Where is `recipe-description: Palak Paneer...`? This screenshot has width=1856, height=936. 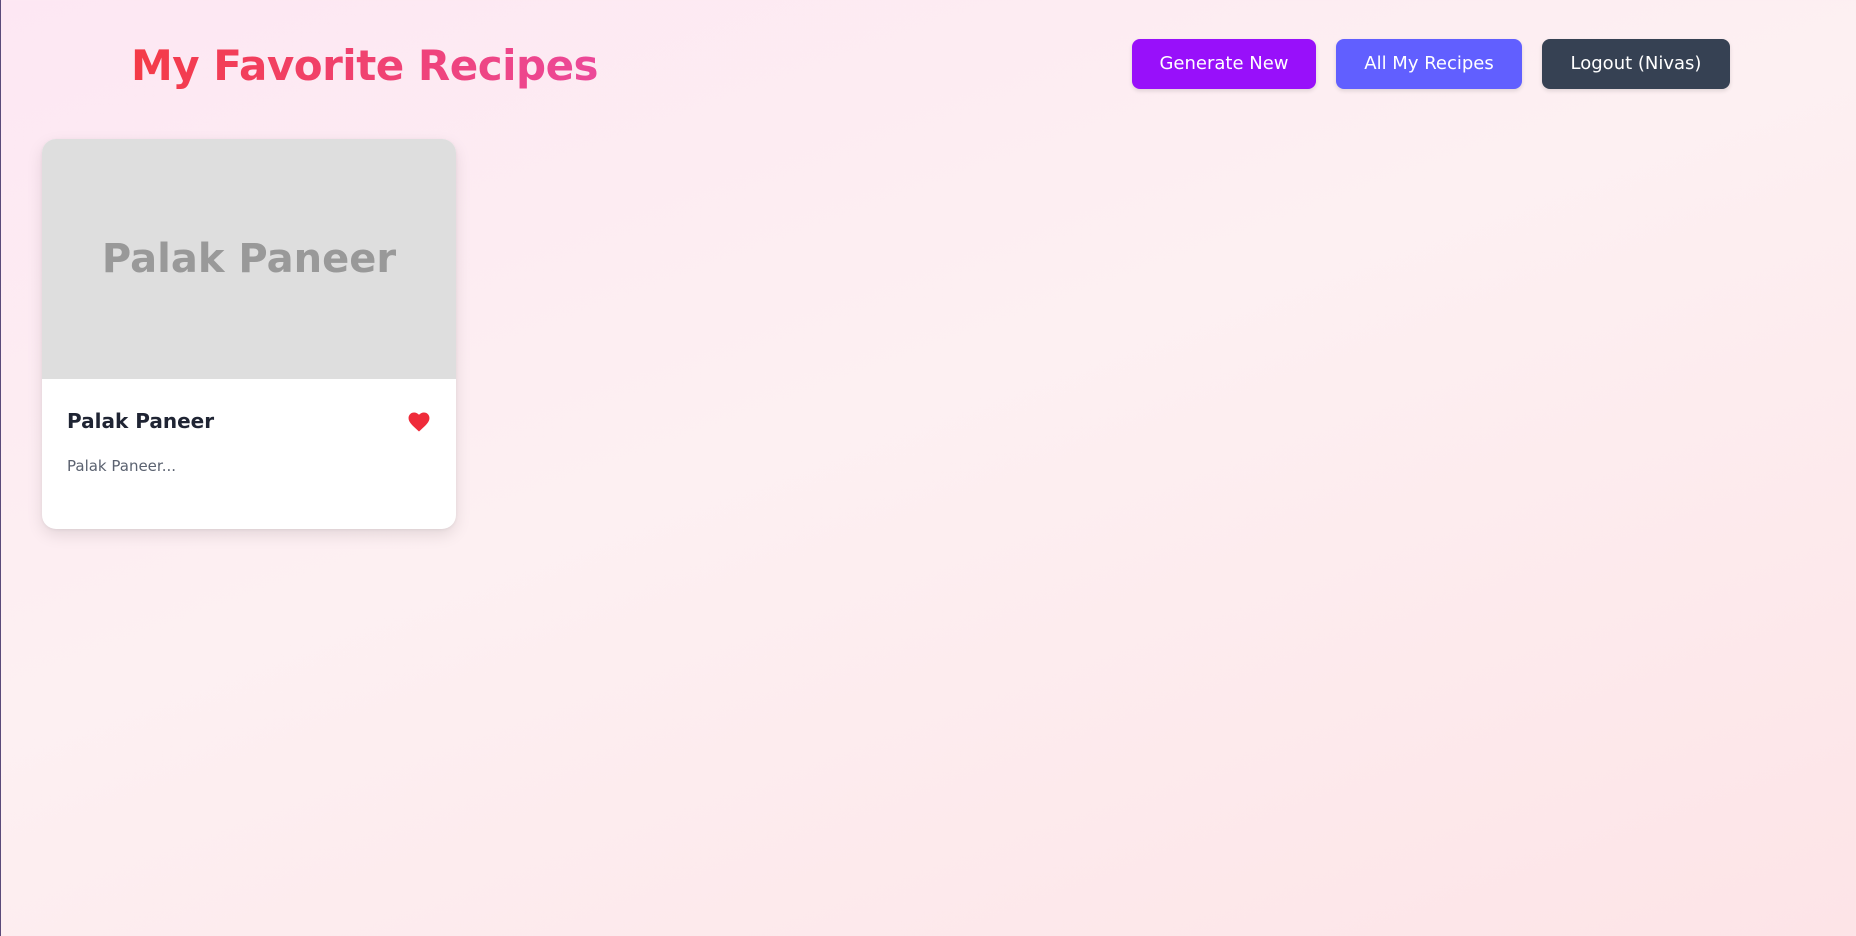
recipe-description: Palak Paneer... is located at coordinates (121, 466).